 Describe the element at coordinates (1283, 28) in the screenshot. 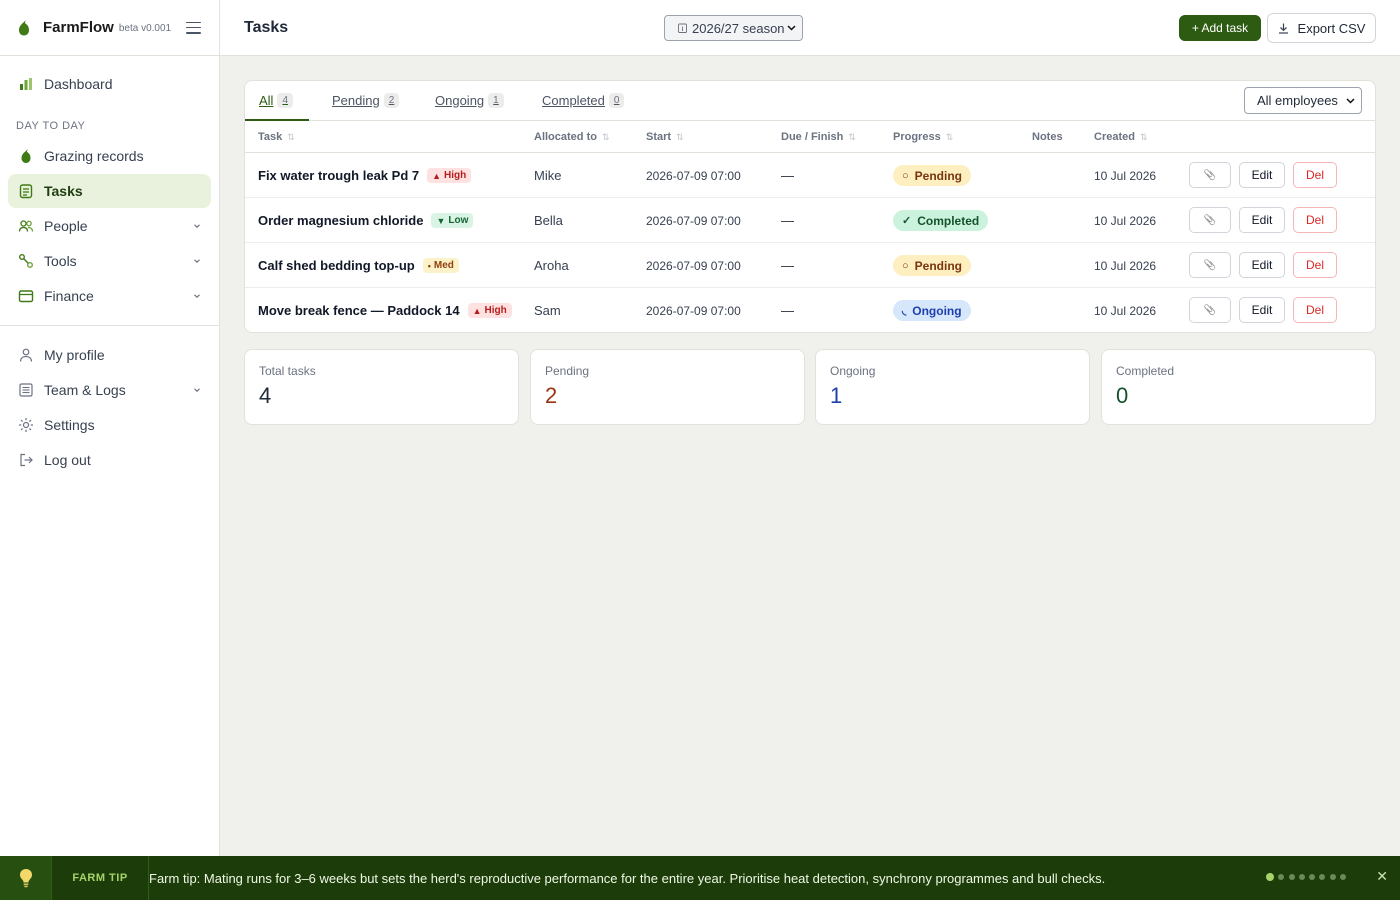

I see `download-icon` at that location.